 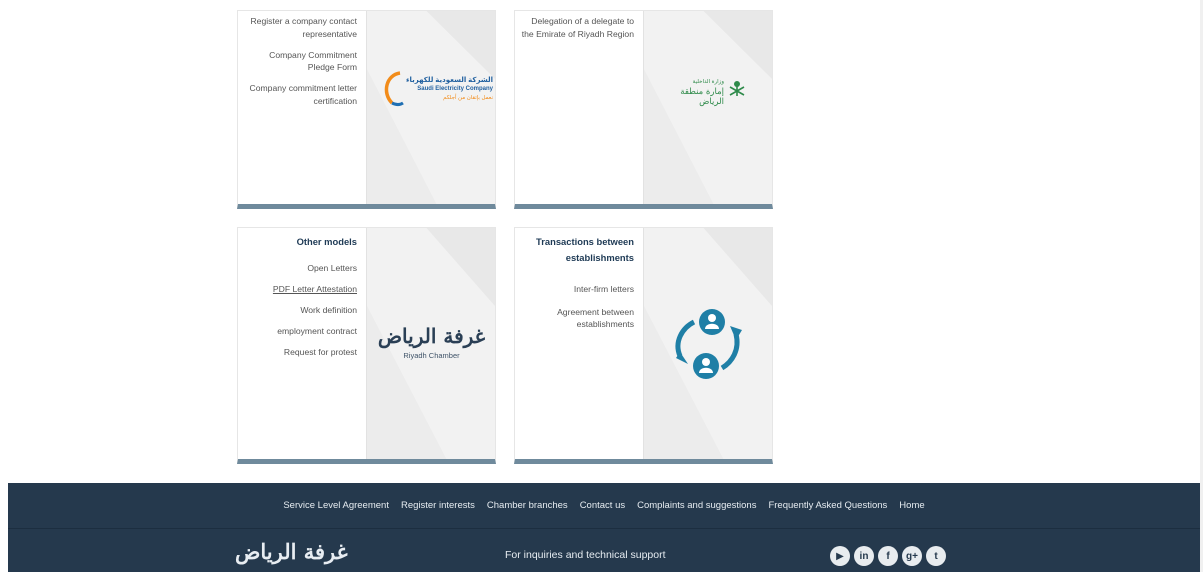 I want to click on link-work-definition: Work definition, so click(x=299, y=310).